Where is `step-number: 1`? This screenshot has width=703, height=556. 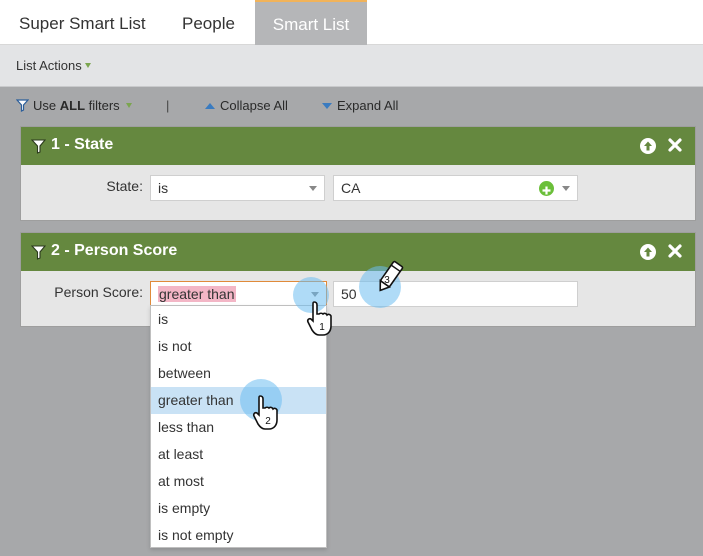 step-number: 1 is located at coordinates (322, 327).